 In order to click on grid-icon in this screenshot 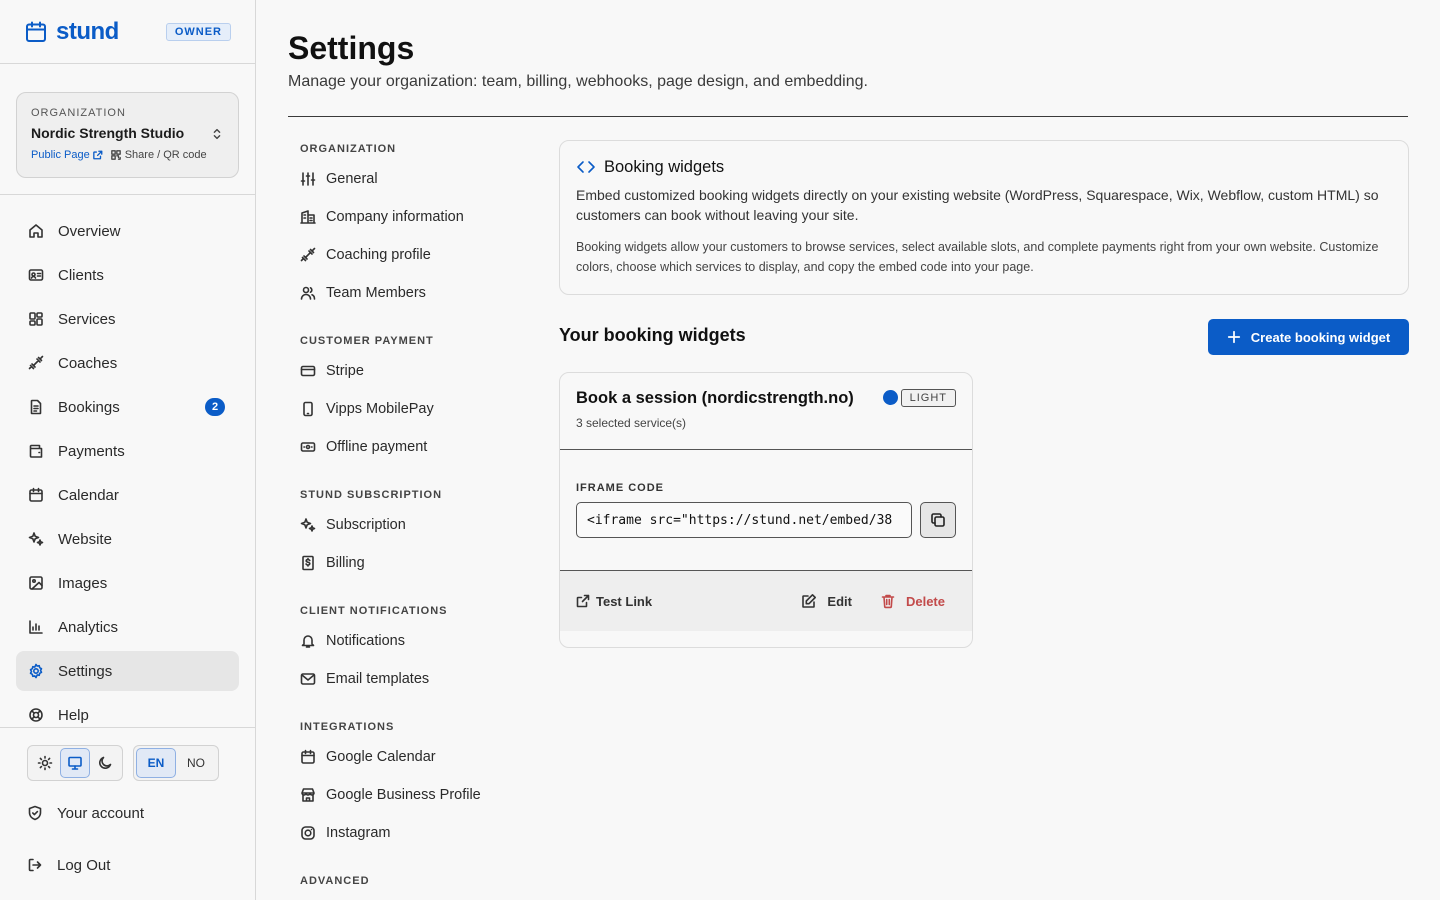, I will do `click(37, 319)`.